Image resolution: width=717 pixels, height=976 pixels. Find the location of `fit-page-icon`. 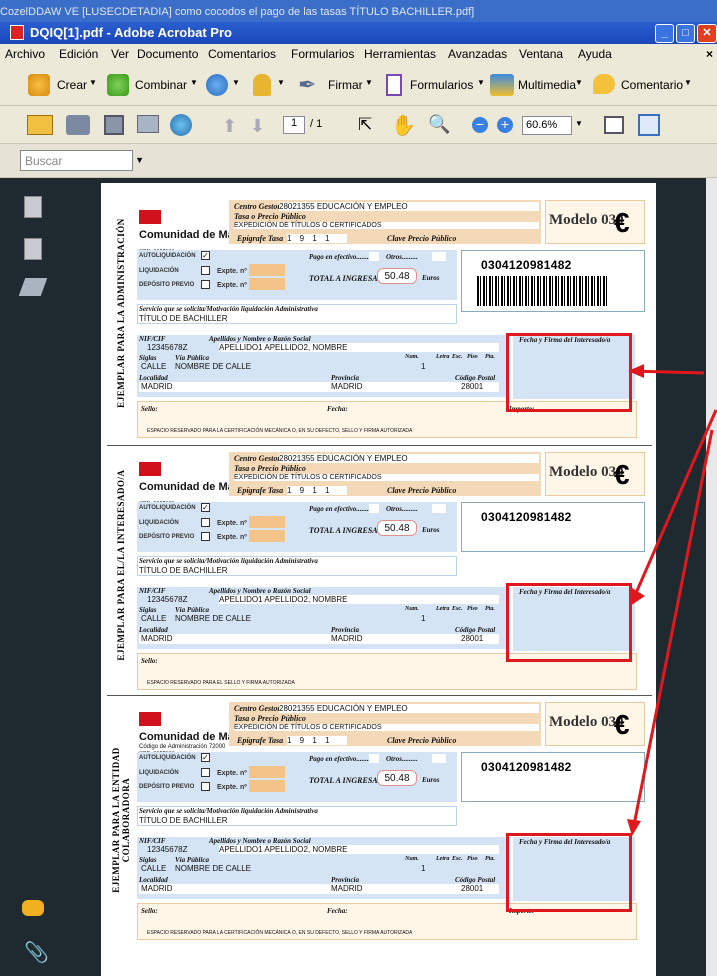

fit-page-icon is located at coordinates (649, 125).